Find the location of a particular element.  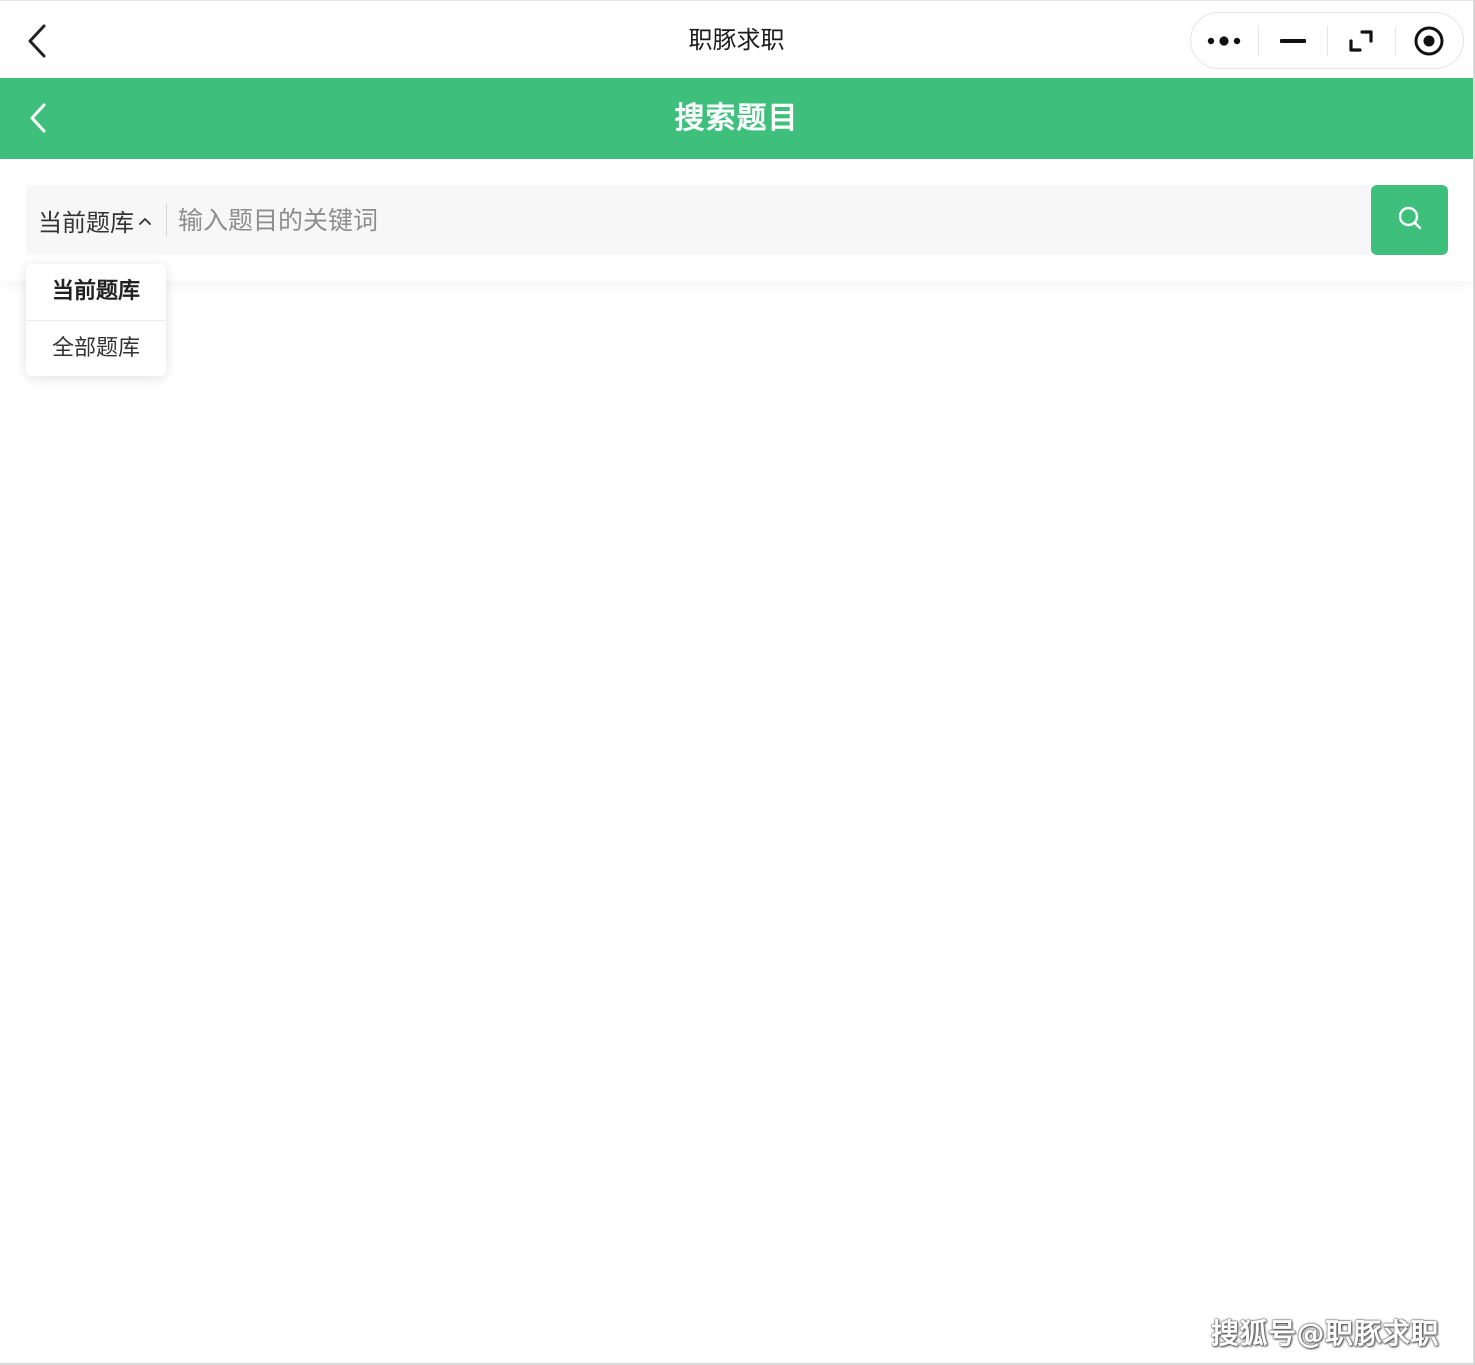

capsule-menu is located at coordinates (1327, 40).